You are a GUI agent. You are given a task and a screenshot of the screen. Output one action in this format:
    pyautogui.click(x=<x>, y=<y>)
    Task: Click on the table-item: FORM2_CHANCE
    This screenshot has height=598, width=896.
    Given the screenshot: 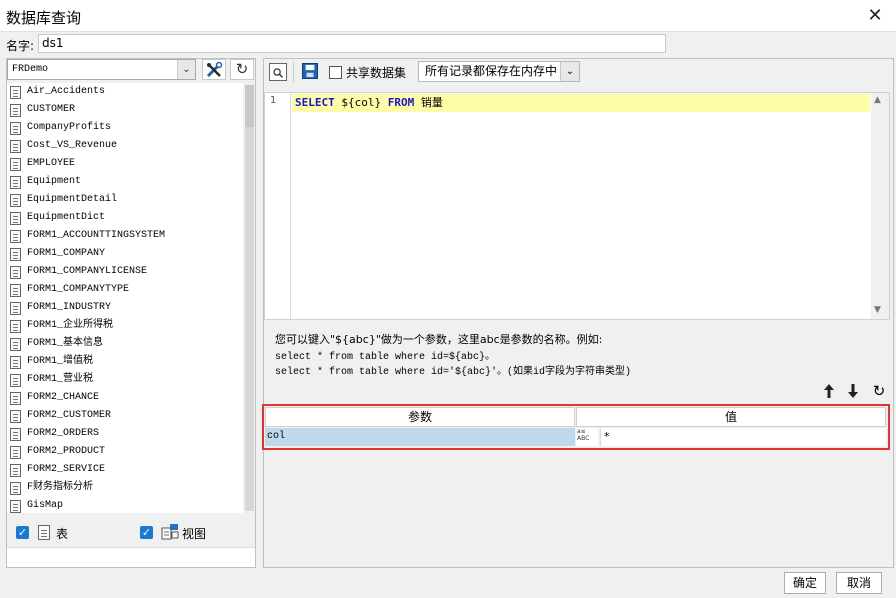 What is the action you would take?
    pyautogui.click(x=125, y=398)
    